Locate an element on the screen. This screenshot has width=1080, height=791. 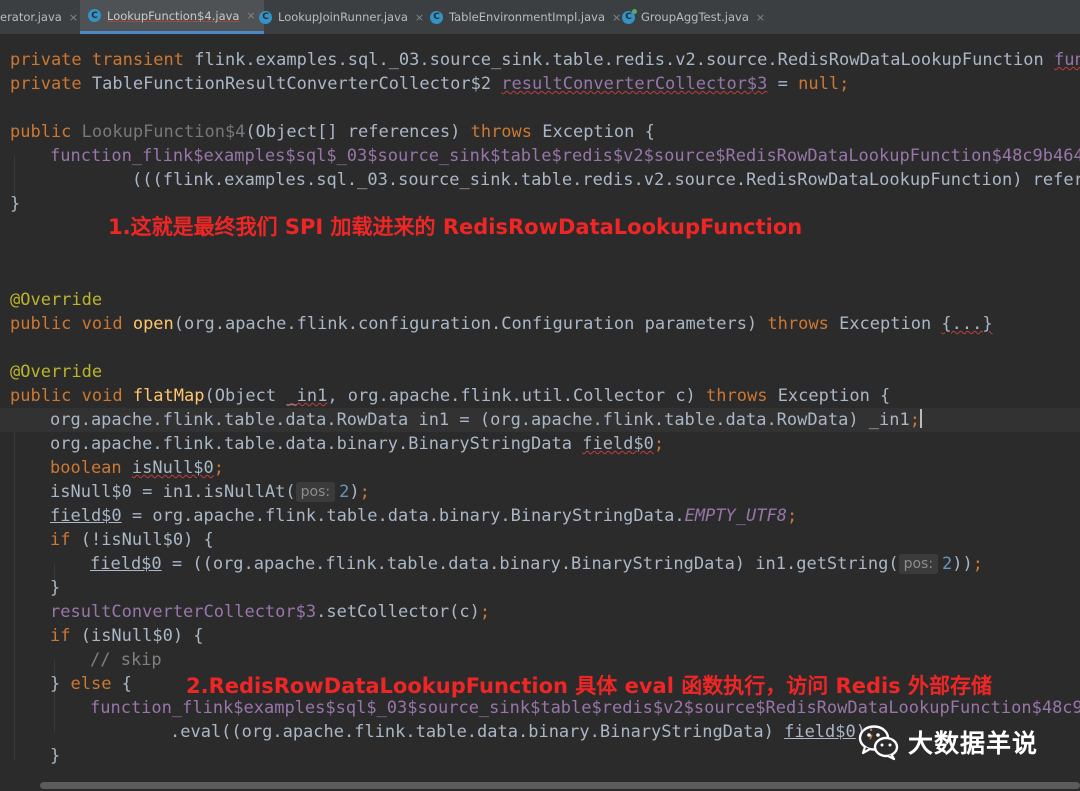
tab-lookup-join-runner: C LookupJoinRunner.java × is located at coordinates (341, 17).